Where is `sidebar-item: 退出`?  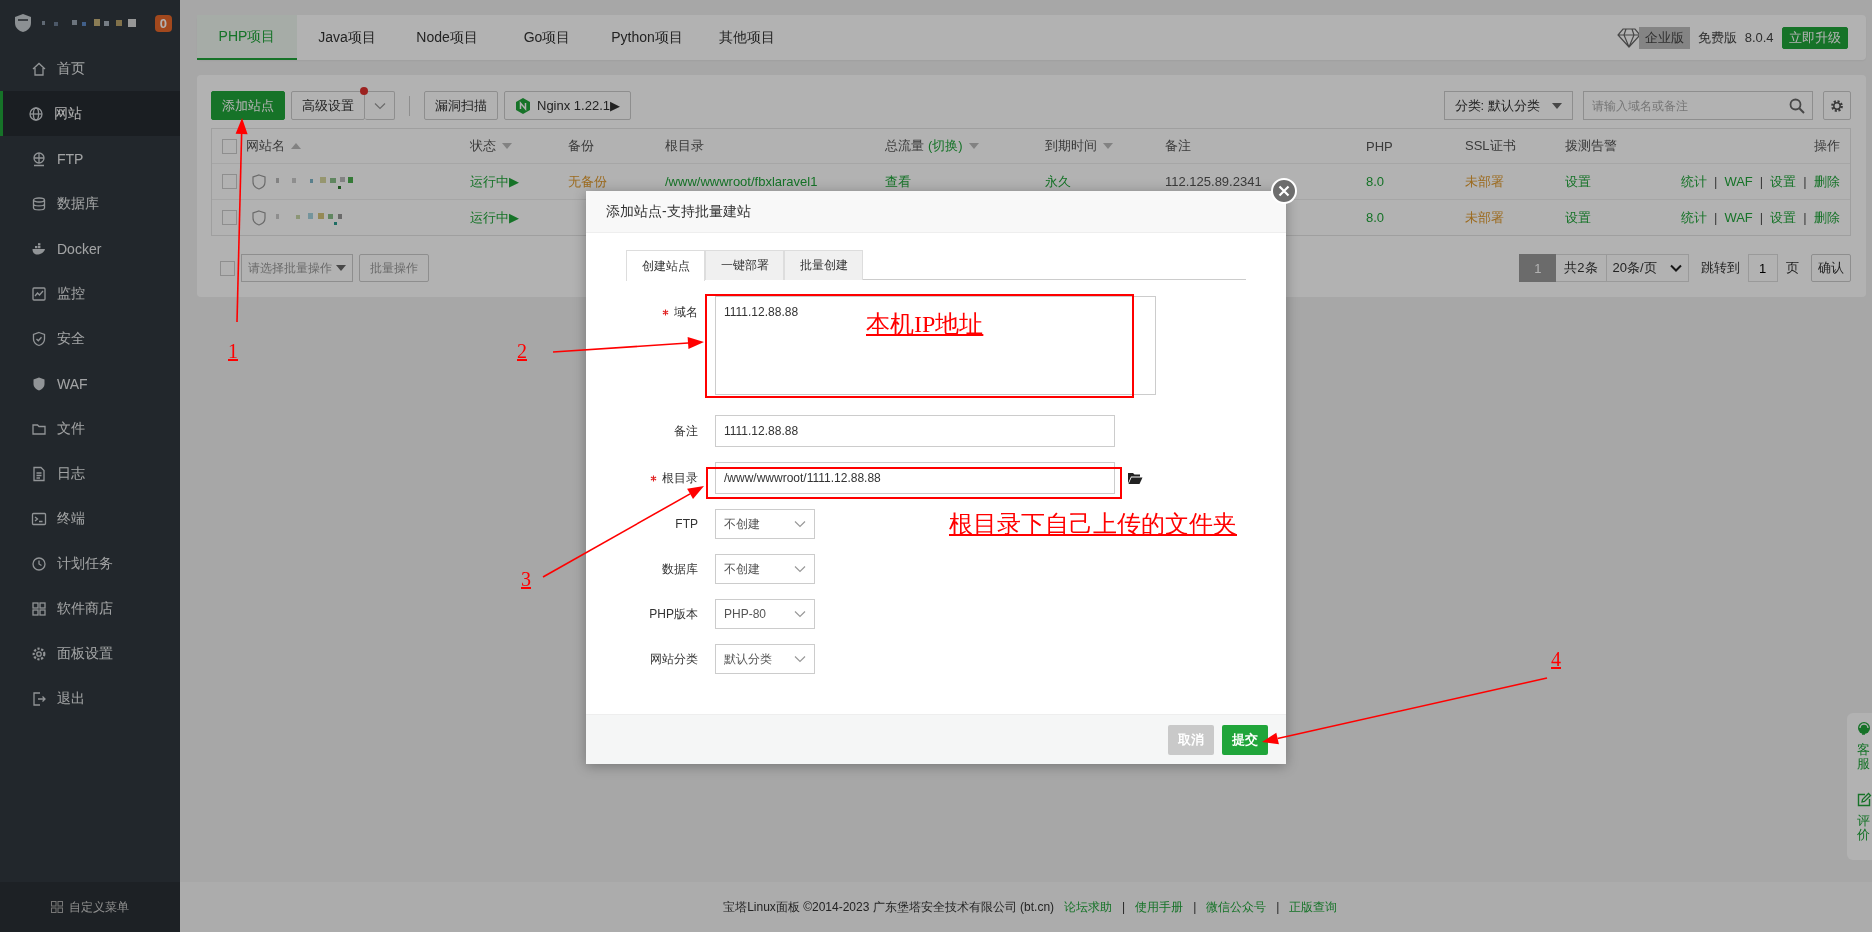
sidebar-item: 退出 is located at coordinates (90, 698).